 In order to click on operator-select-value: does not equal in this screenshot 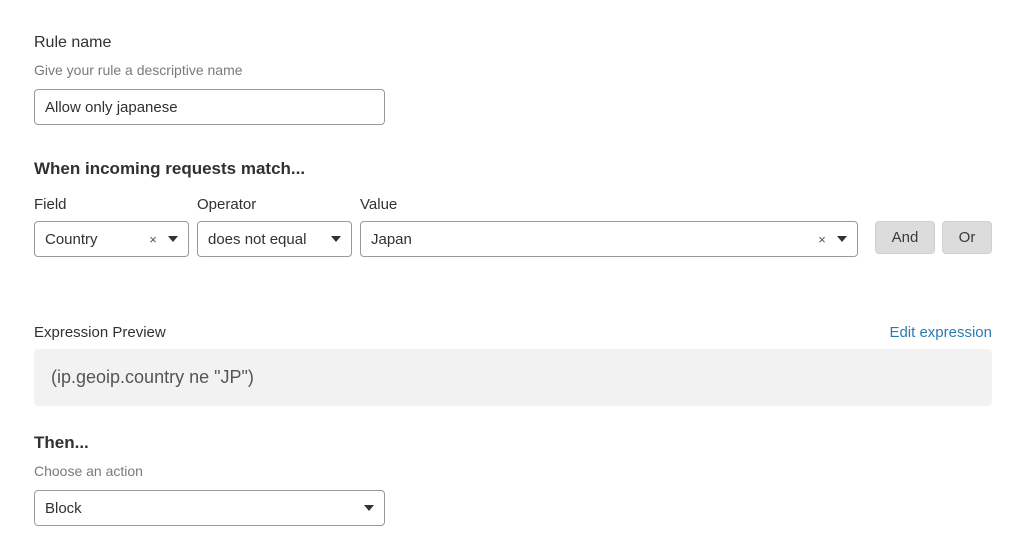, I will do `click(257, 239)`.